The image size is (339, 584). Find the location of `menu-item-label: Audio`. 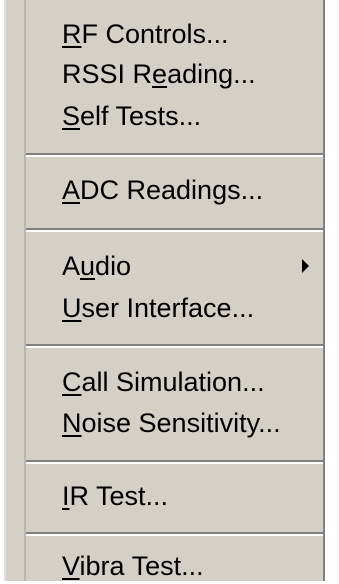

menu-item-label: Audio is located at coordinates (97, 266).